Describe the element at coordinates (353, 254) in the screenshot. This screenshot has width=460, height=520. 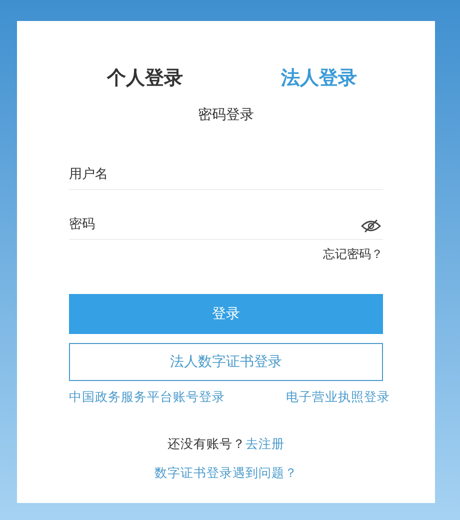
I see `forgot-password-link: 忘记密码？` at that location.